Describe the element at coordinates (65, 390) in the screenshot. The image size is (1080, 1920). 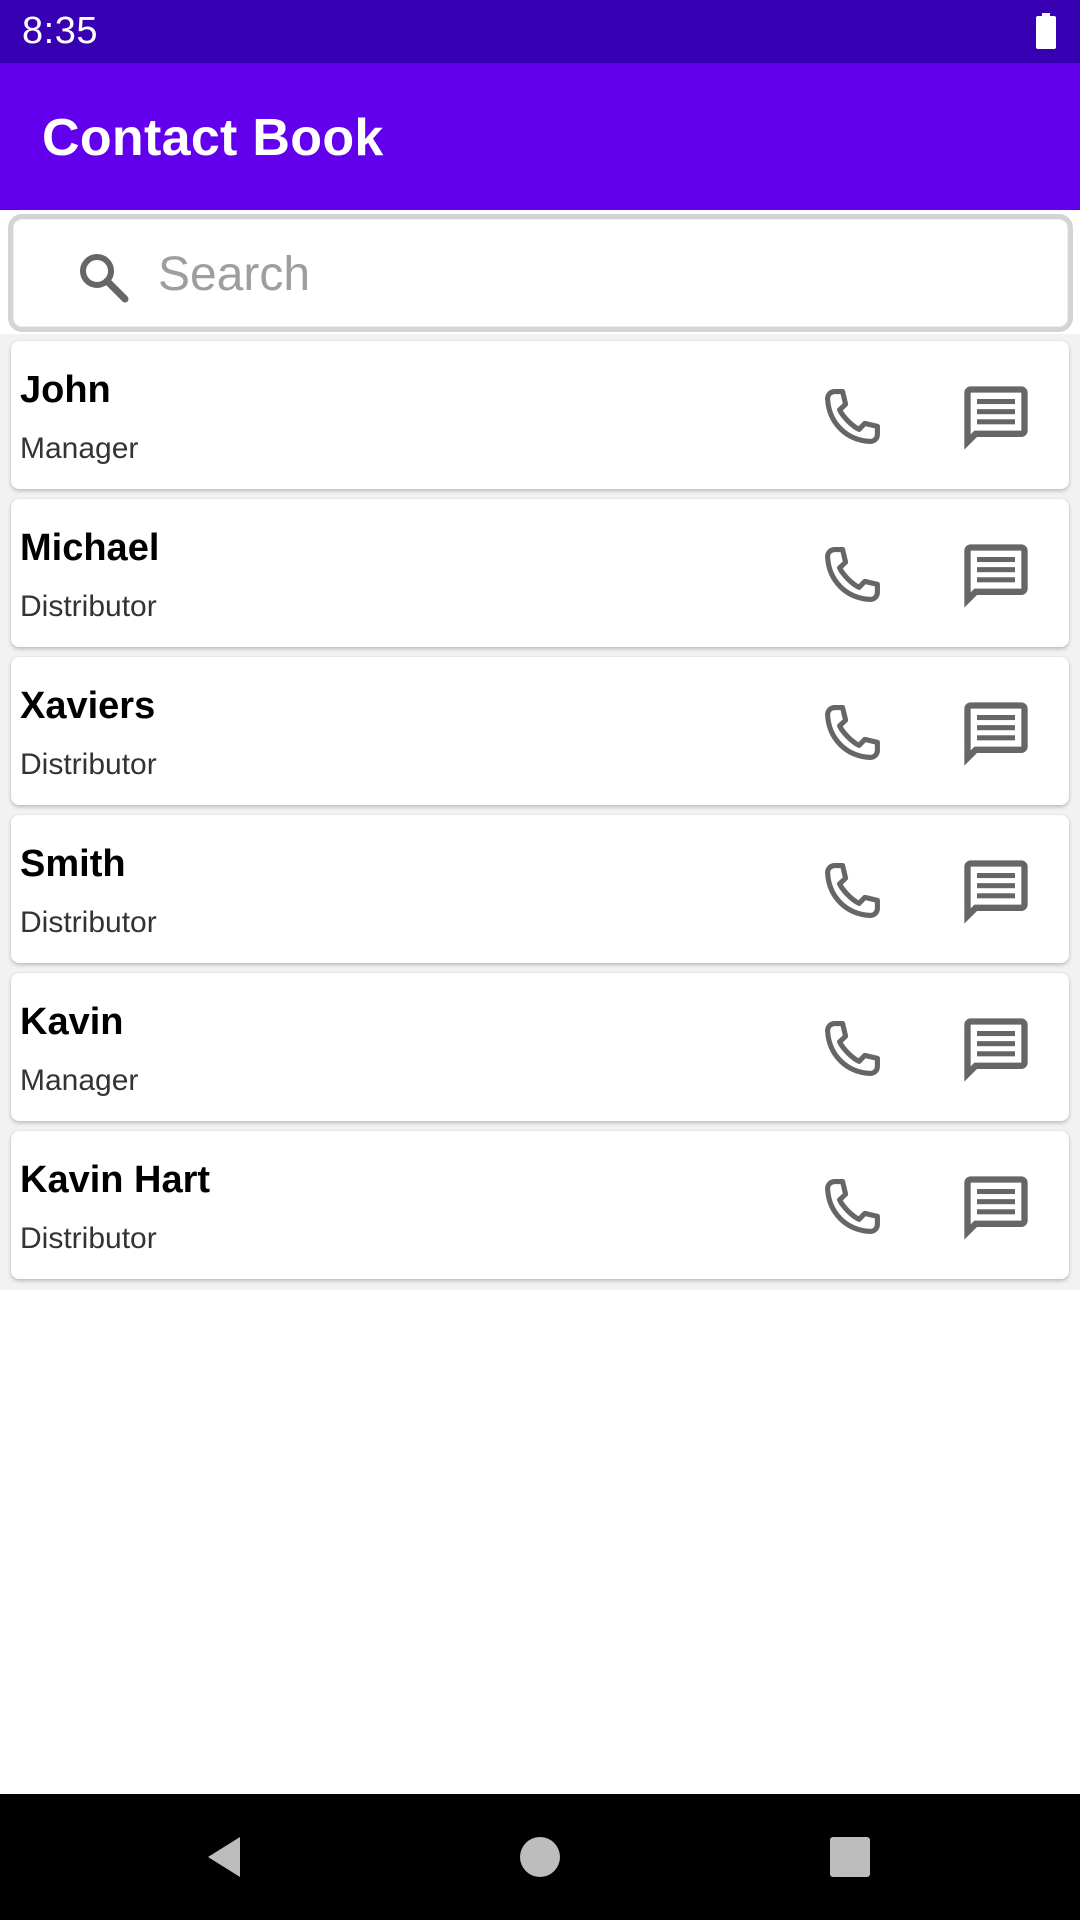
I see `contact-name: John` at that location.